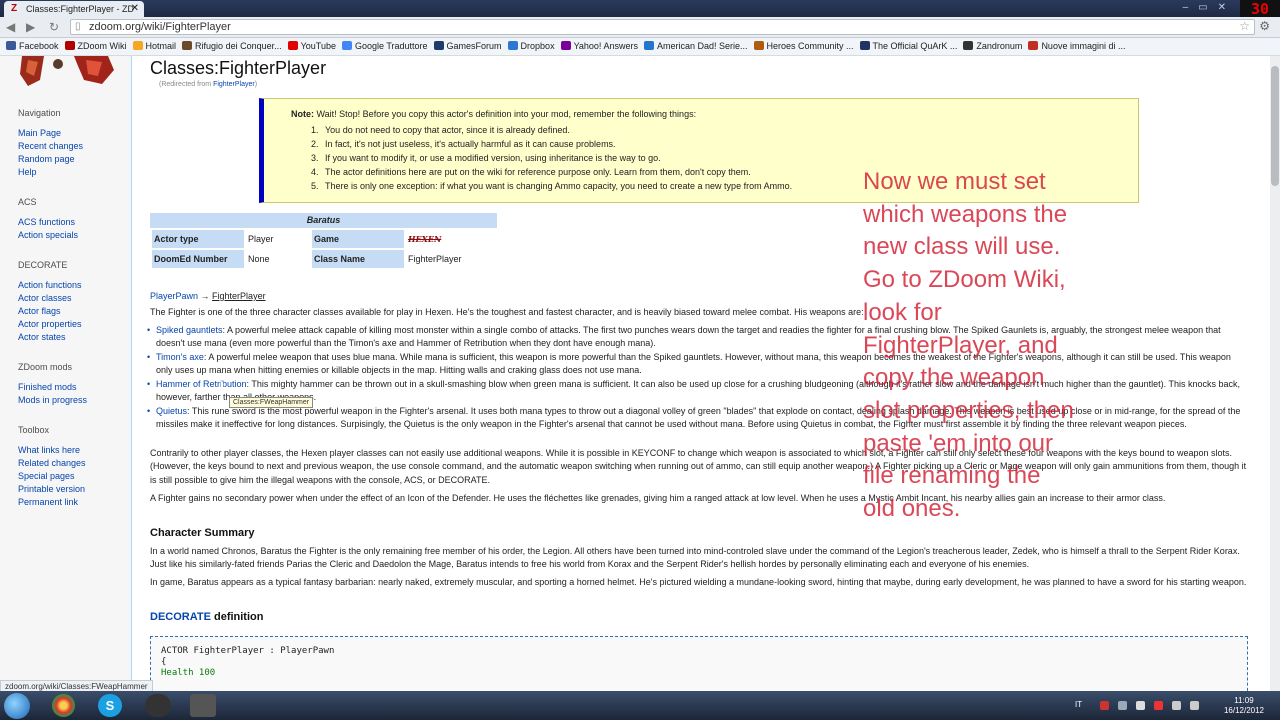 The image size is (1280, 720). I want to click on browser-tab: Z Classes:FighterPlayer - ZD ✕, so click(74, 9).